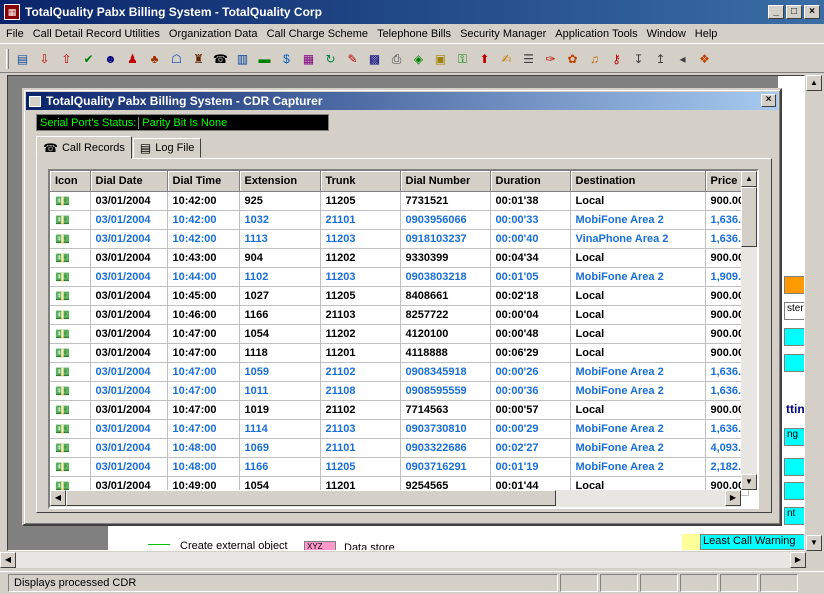 This screenshot has width=824, height=594. Describe the element at coordinates (96, 34) in the screenshot. I see `menu-cdr-utilities: Call Detail Record Utilities` at that location.